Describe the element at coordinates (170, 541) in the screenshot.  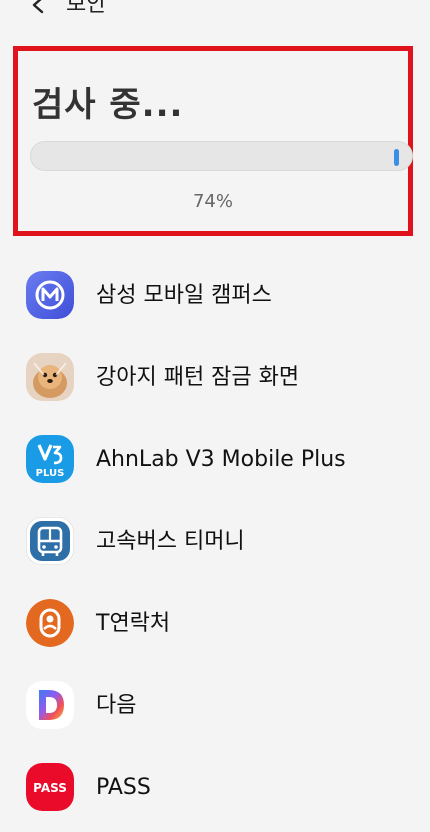
I see `app-label: 고속버스 티머니` at that location.